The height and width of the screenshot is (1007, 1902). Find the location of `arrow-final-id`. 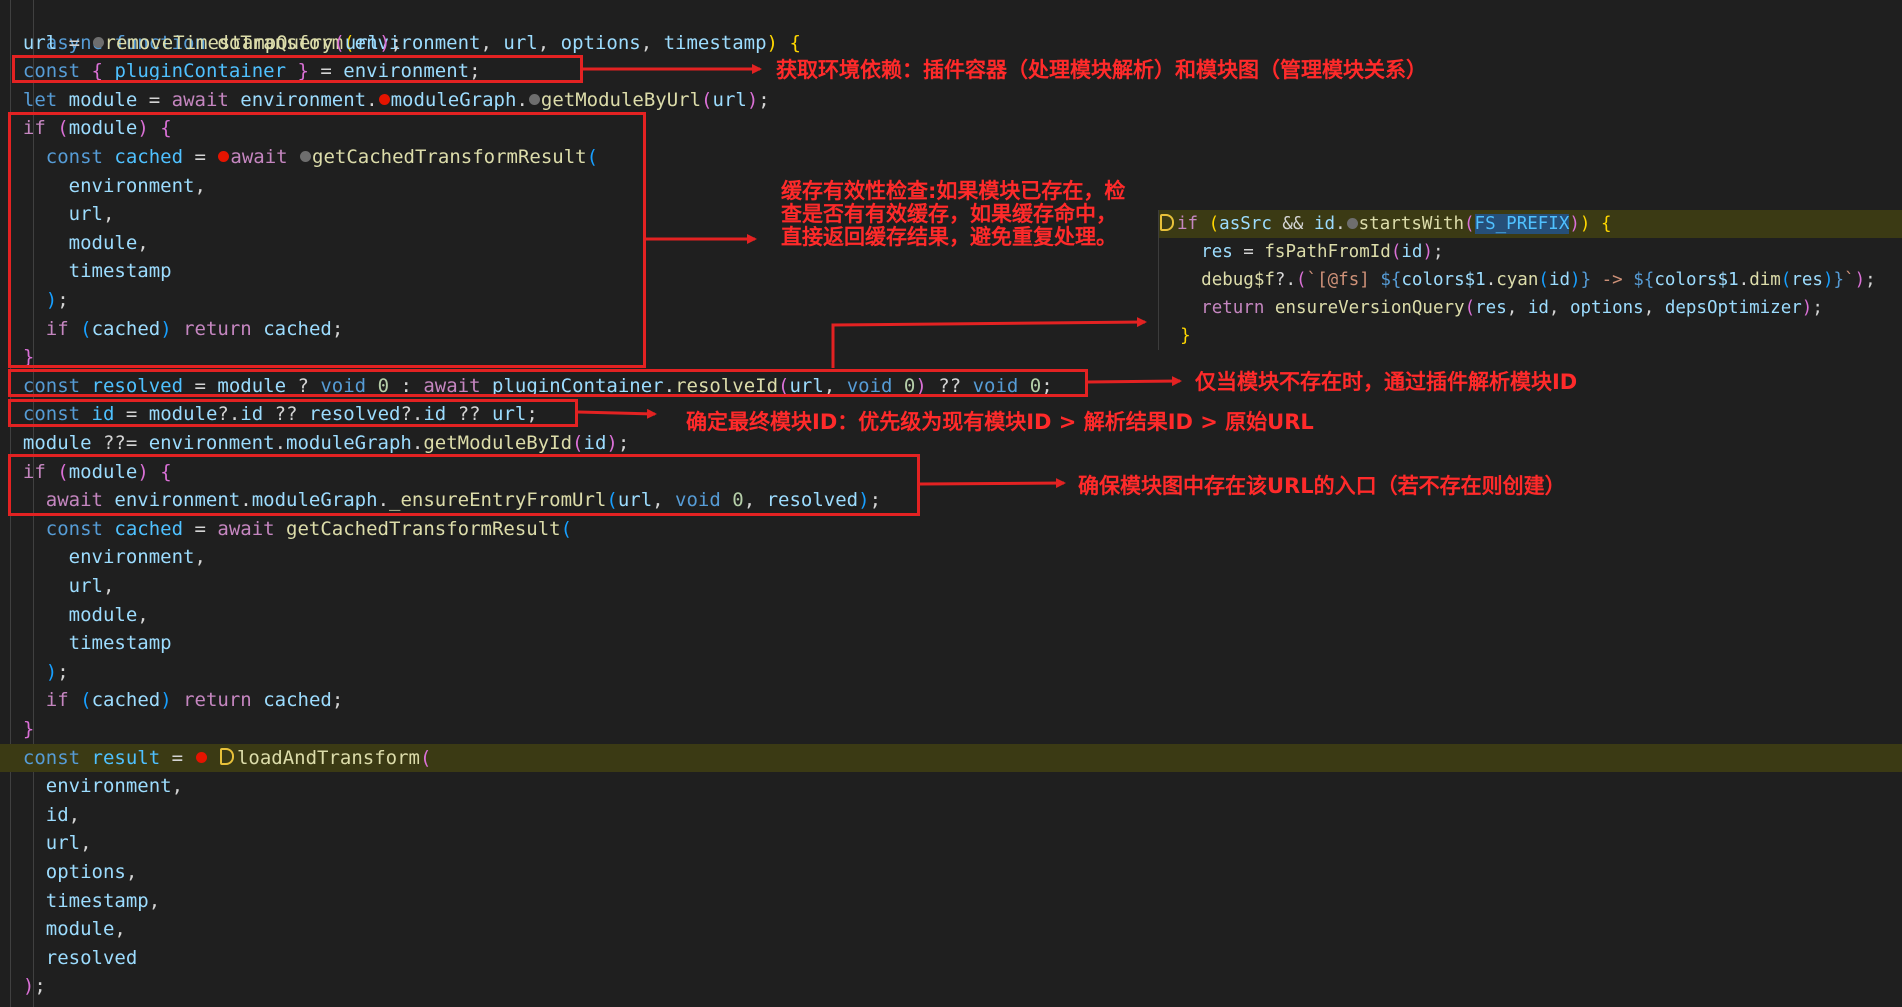

arrow-final-id is located at coordinates (617, 413).